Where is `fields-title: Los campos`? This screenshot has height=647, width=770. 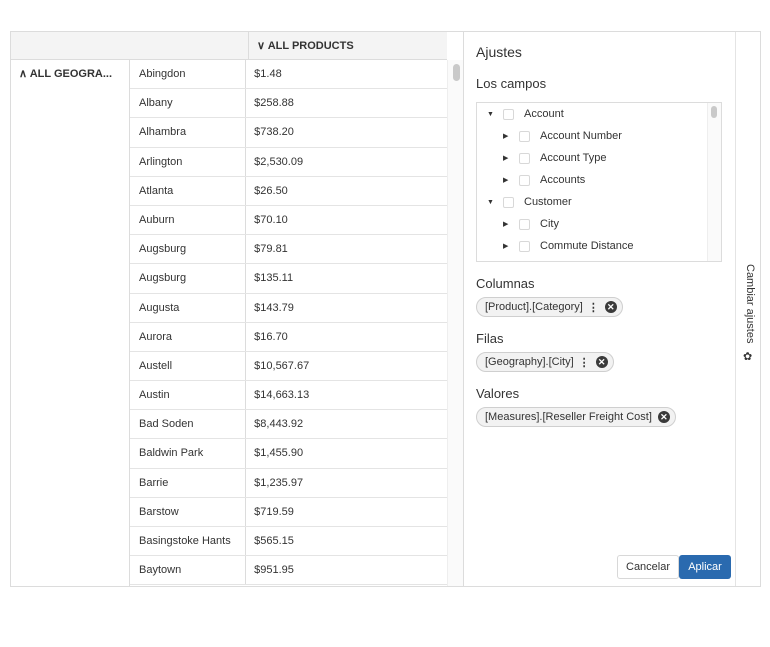
fields-title: Los campos is located at coordinates (511, 83).